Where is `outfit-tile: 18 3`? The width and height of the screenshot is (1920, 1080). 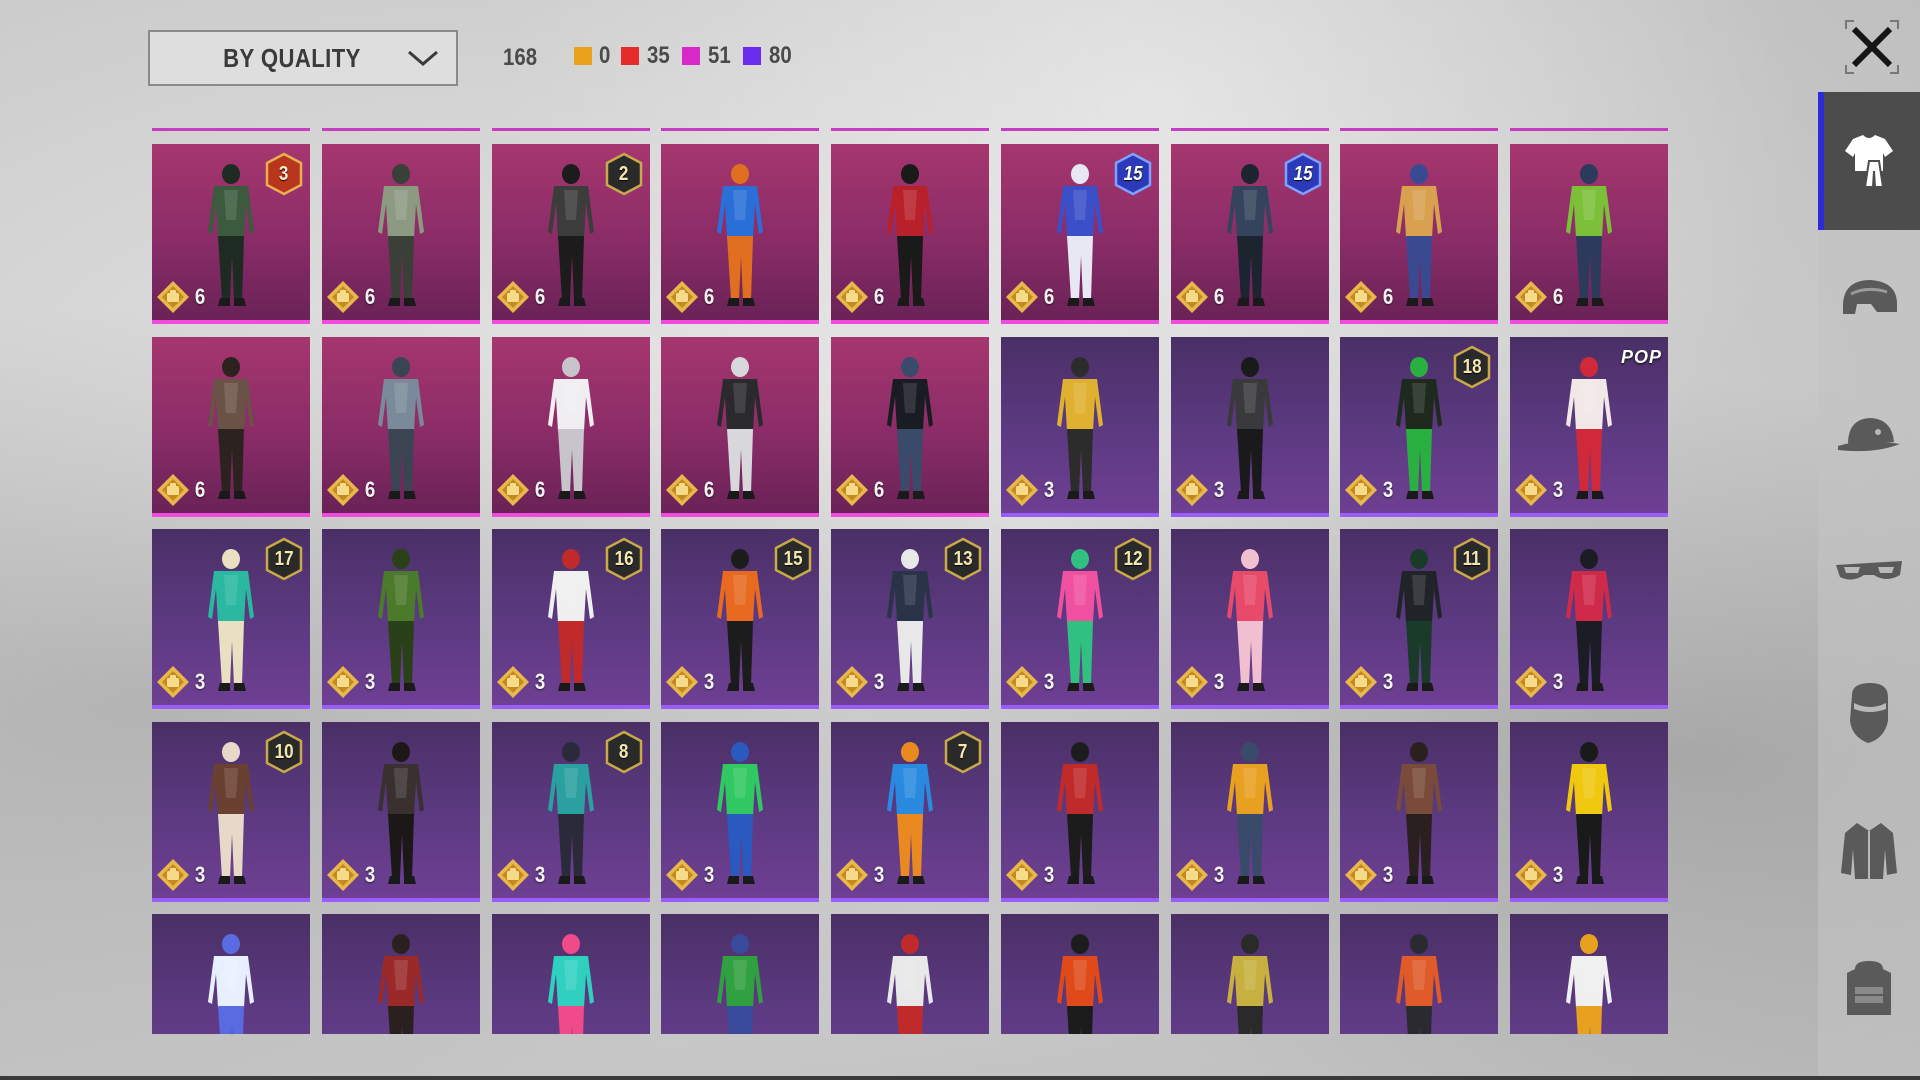
outfit-tile: 18 3 is located at coordinates (1419, 427).